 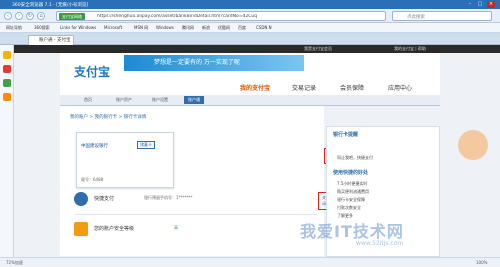 I want to click on zoom-level: 100%, so click(x=481, y=262).